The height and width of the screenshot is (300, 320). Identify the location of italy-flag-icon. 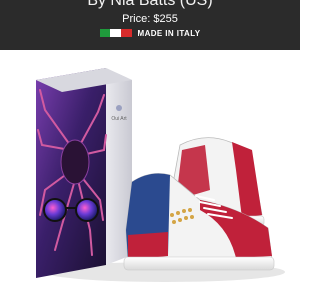
(115, 33).